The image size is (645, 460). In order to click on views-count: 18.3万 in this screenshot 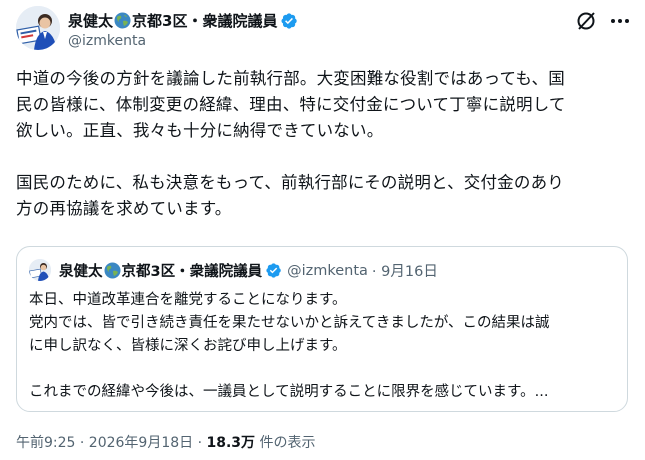, I will do `click(231, 443)`.